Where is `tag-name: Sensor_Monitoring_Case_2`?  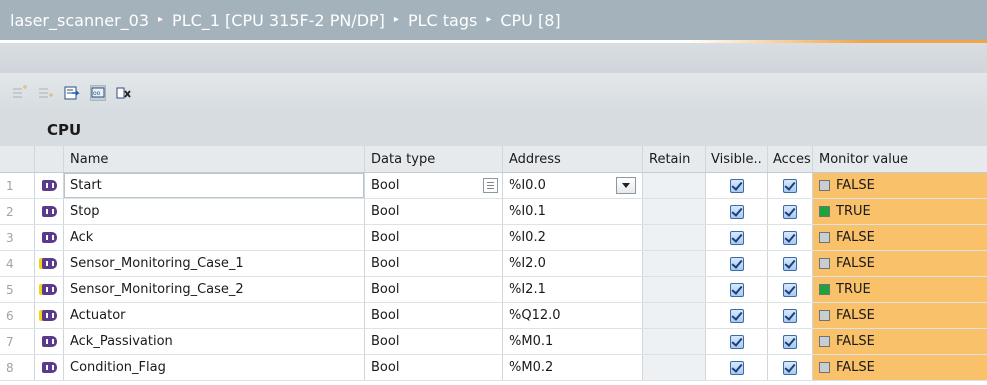 tag-name: Sensor_Monitoring_Case_2 is located at coordinates (214, 289).